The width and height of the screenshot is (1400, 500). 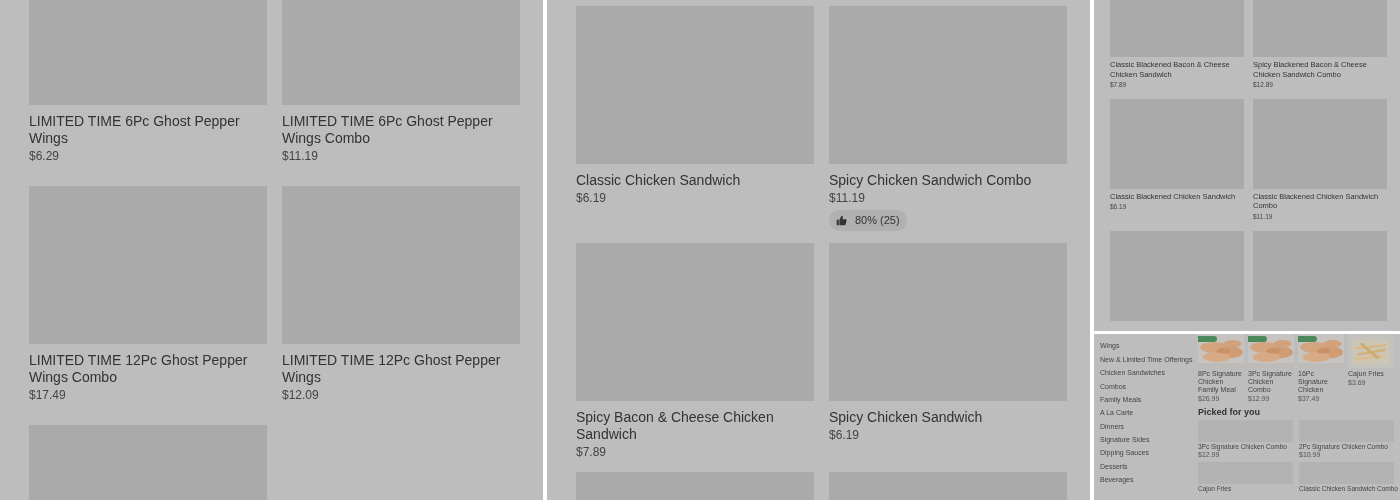 I want to click on item-title: Classic Chicken Sandwich, so click(x=659, y=180).